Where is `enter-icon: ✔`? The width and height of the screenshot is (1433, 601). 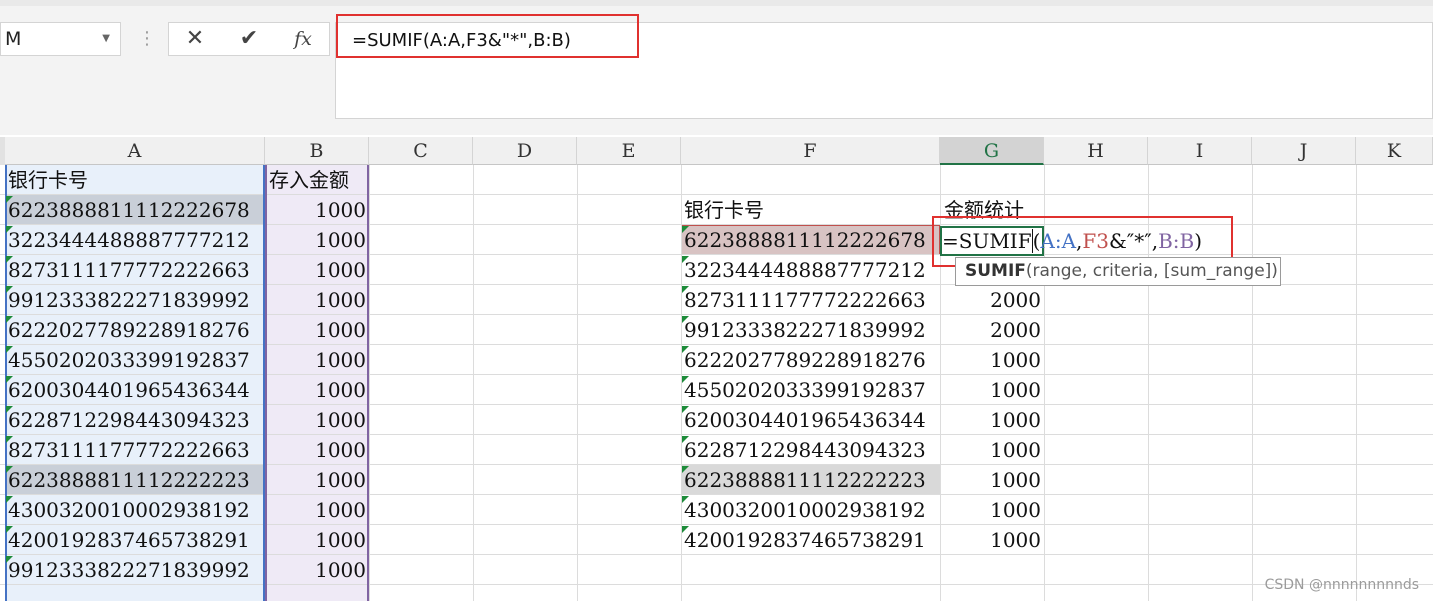
enter-icon: ✔ is located at coordinates (249, 39).